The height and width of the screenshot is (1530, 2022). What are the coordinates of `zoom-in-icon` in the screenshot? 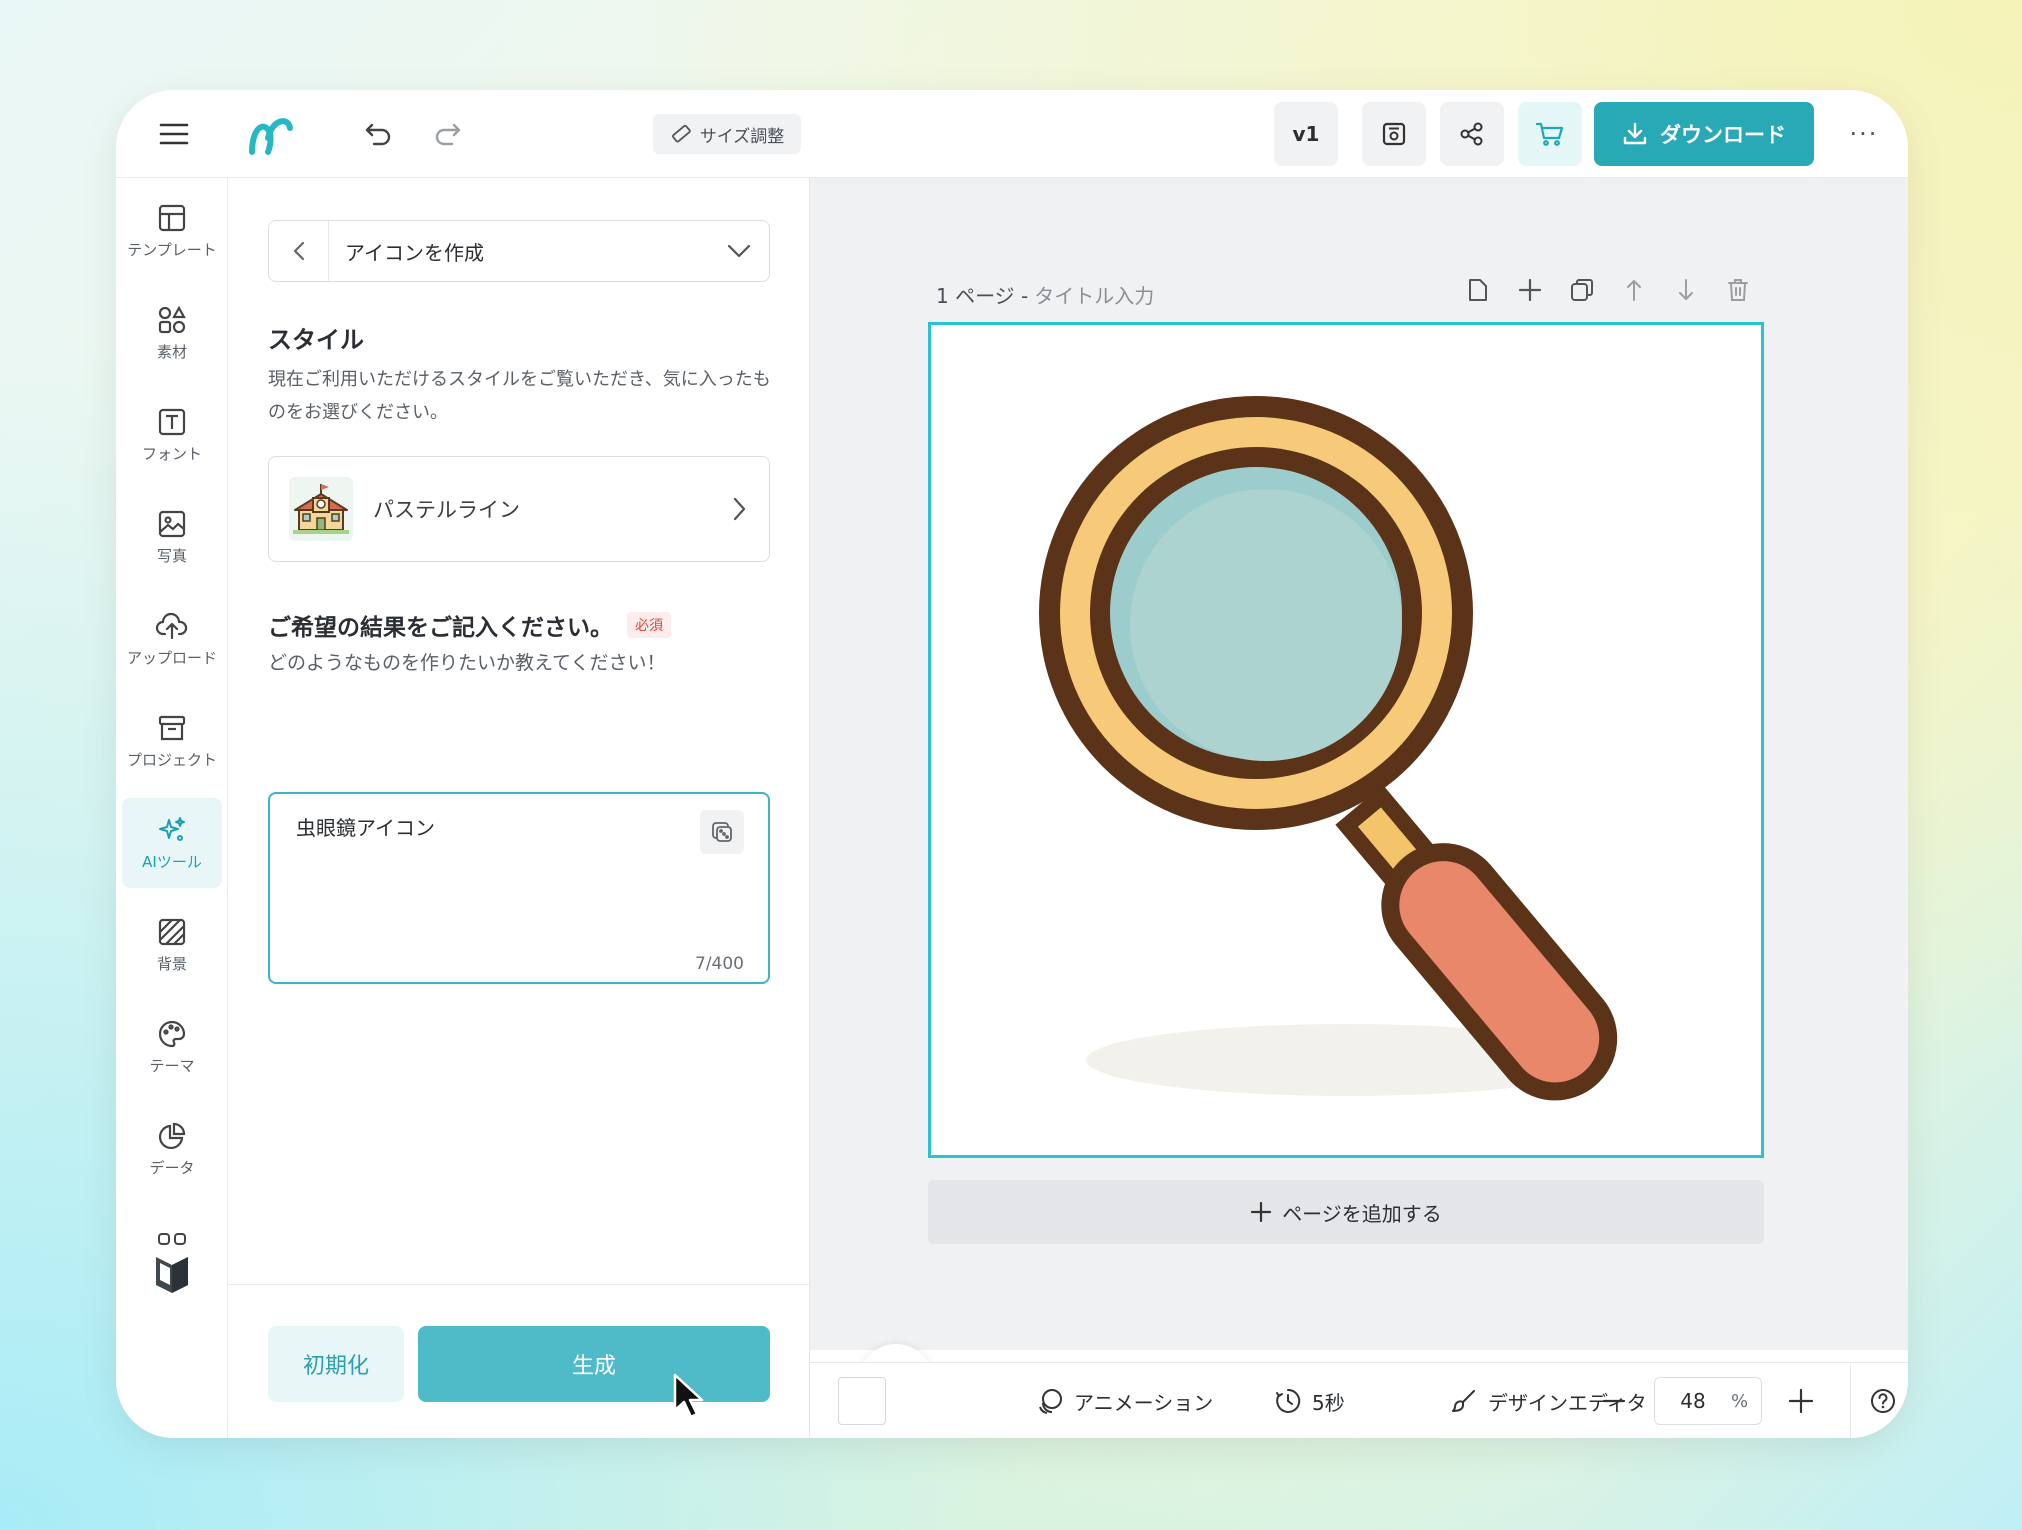 It's located at (1801, 1400).